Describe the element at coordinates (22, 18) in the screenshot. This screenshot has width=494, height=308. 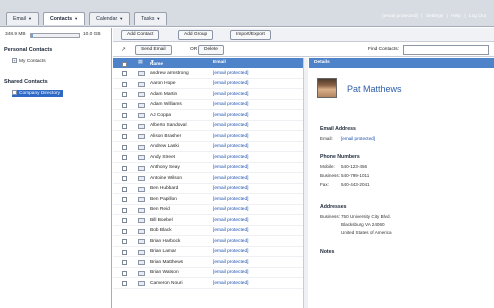
I see `tab-email: Email ▼` at that location.